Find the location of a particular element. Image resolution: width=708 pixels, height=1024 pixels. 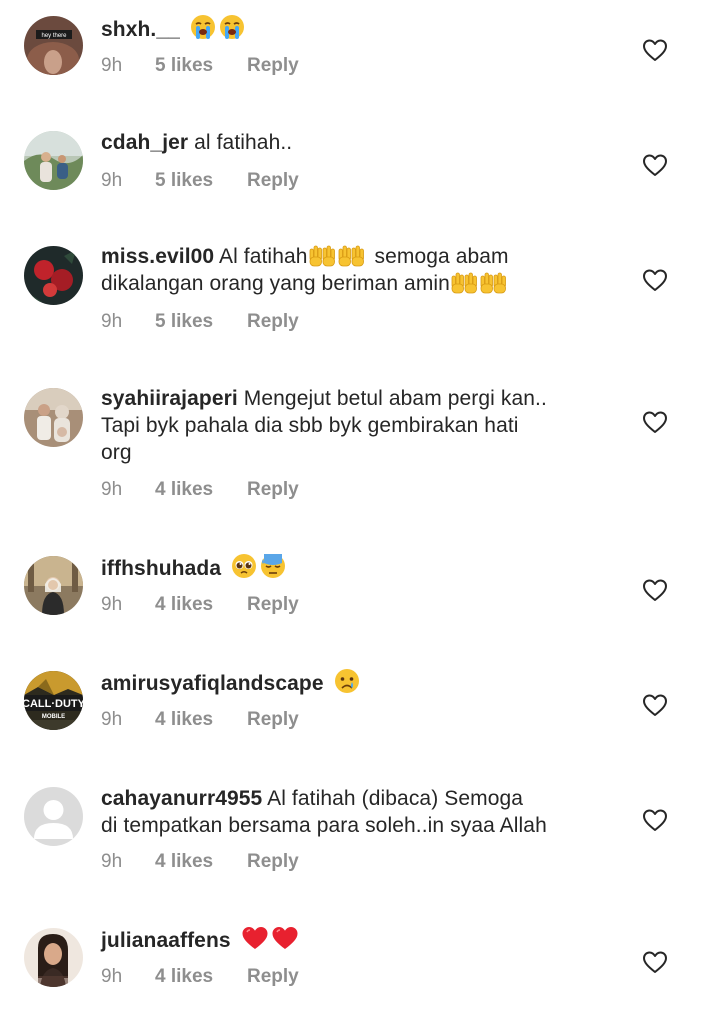

comment-body: al fatihah.. is located at coordinates (243, 142).